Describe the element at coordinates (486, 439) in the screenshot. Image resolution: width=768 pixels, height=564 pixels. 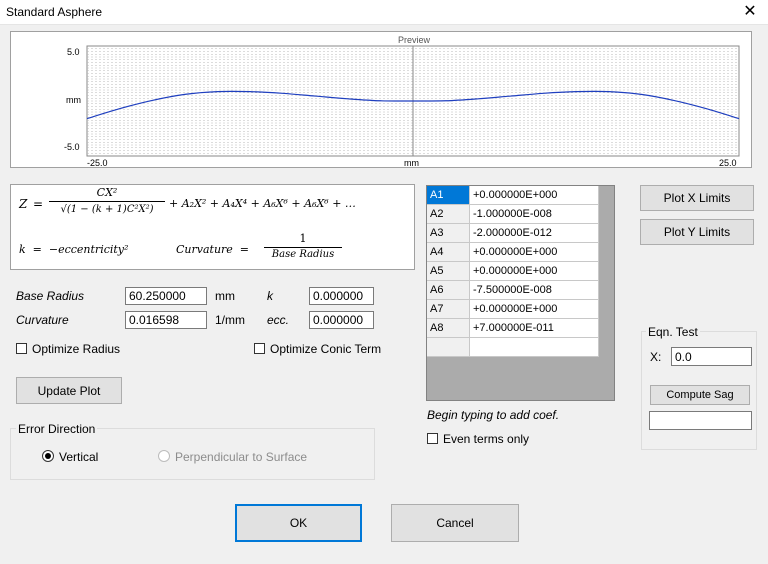
I see `even-terms-label: Even terms only` at that location.